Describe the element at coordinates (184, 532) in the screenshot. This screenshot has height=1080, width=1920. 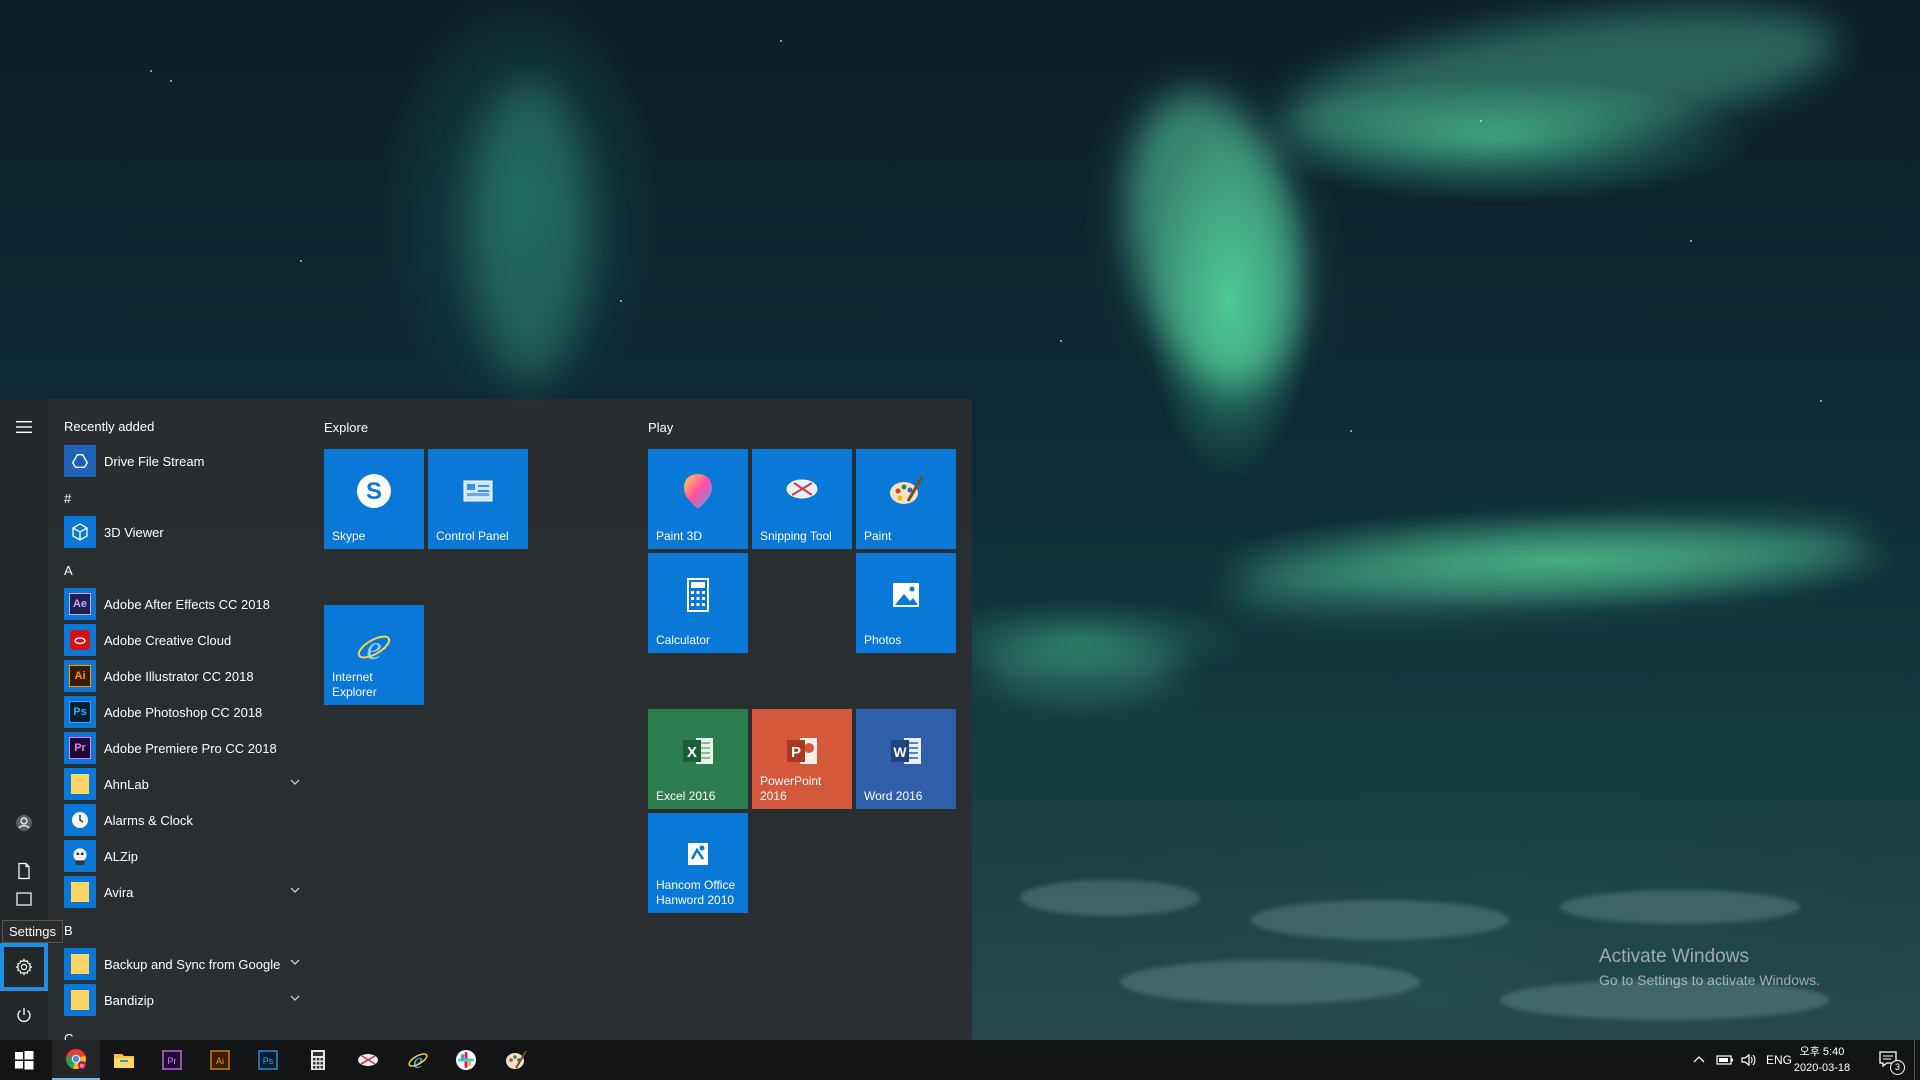
I see `list-item: 3D Viewer` at that location.